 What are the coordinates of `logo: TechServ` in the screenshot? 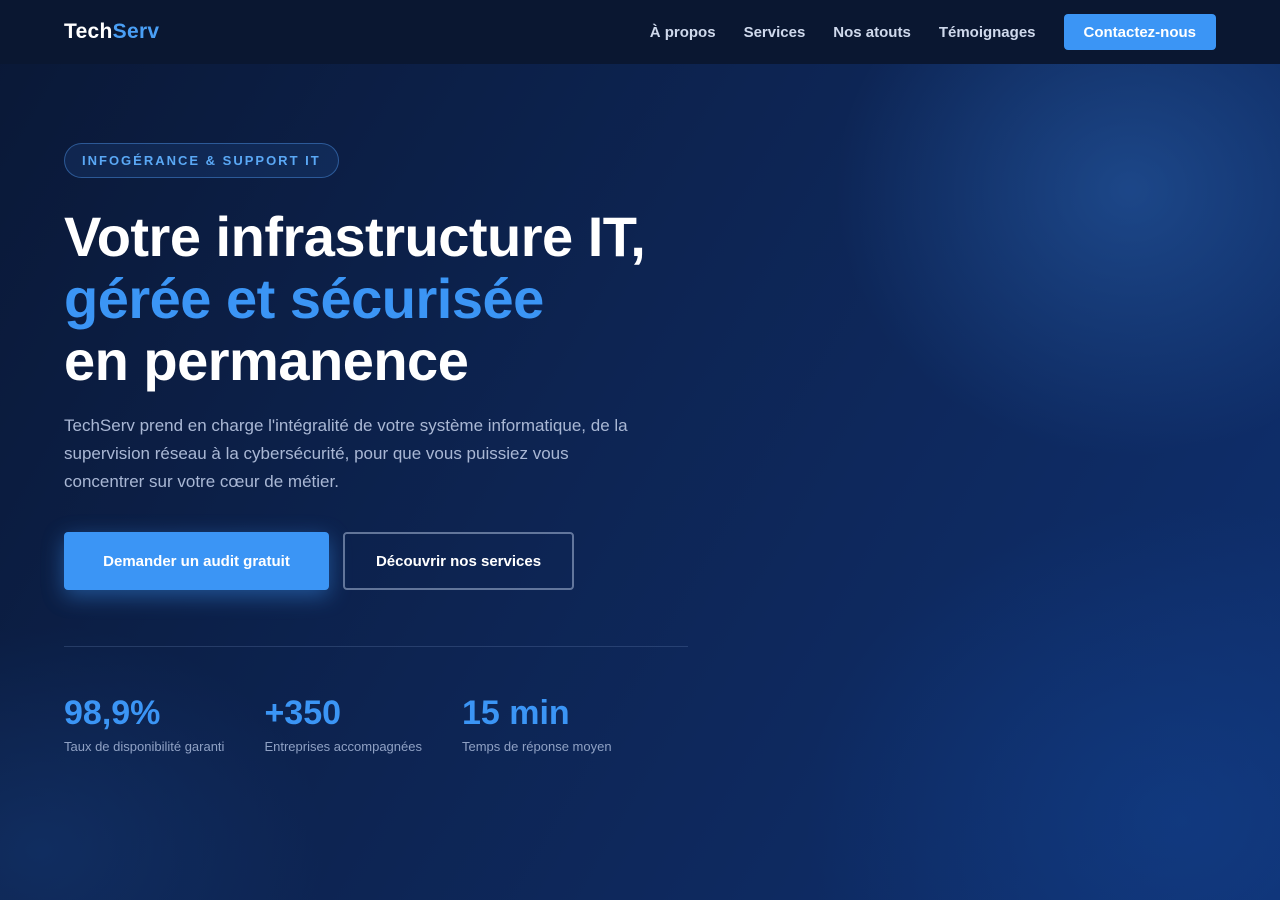 It's located at (111, 32).